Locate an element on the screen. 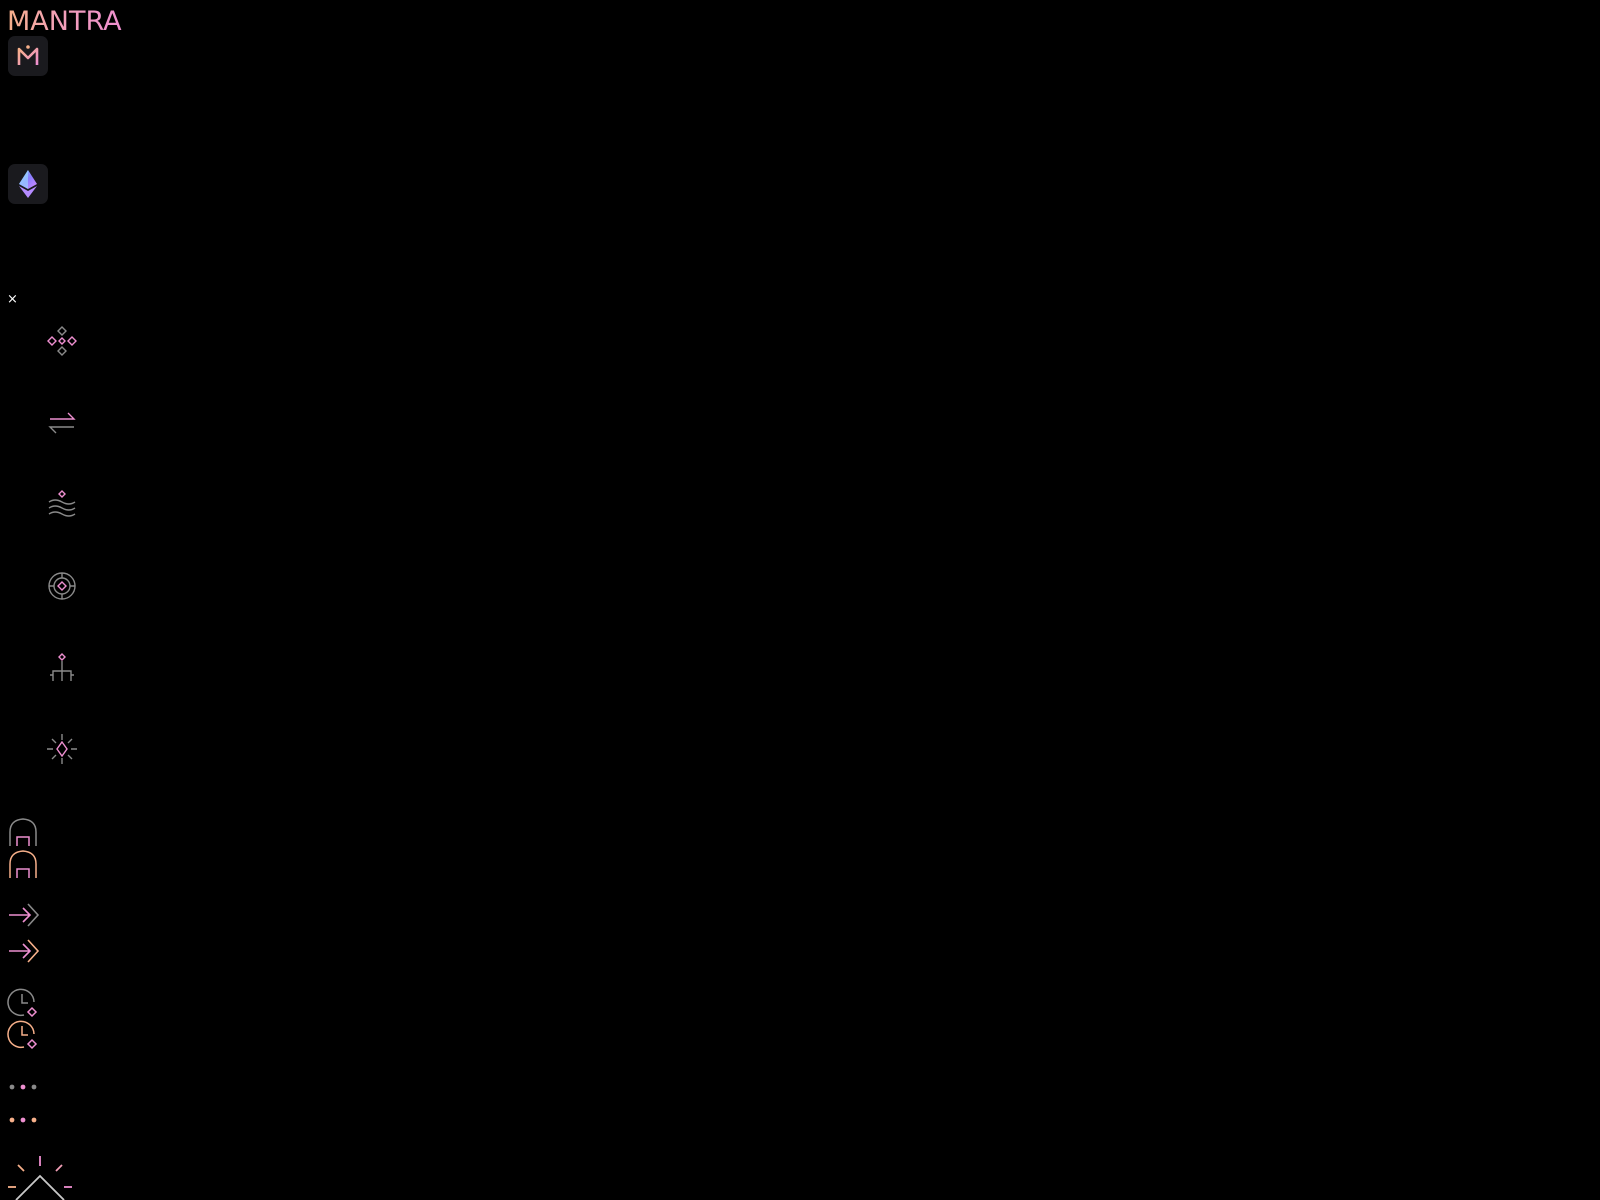 The image size is (1600, 1200). nav-item-swap is located at coordinates (62, 423).